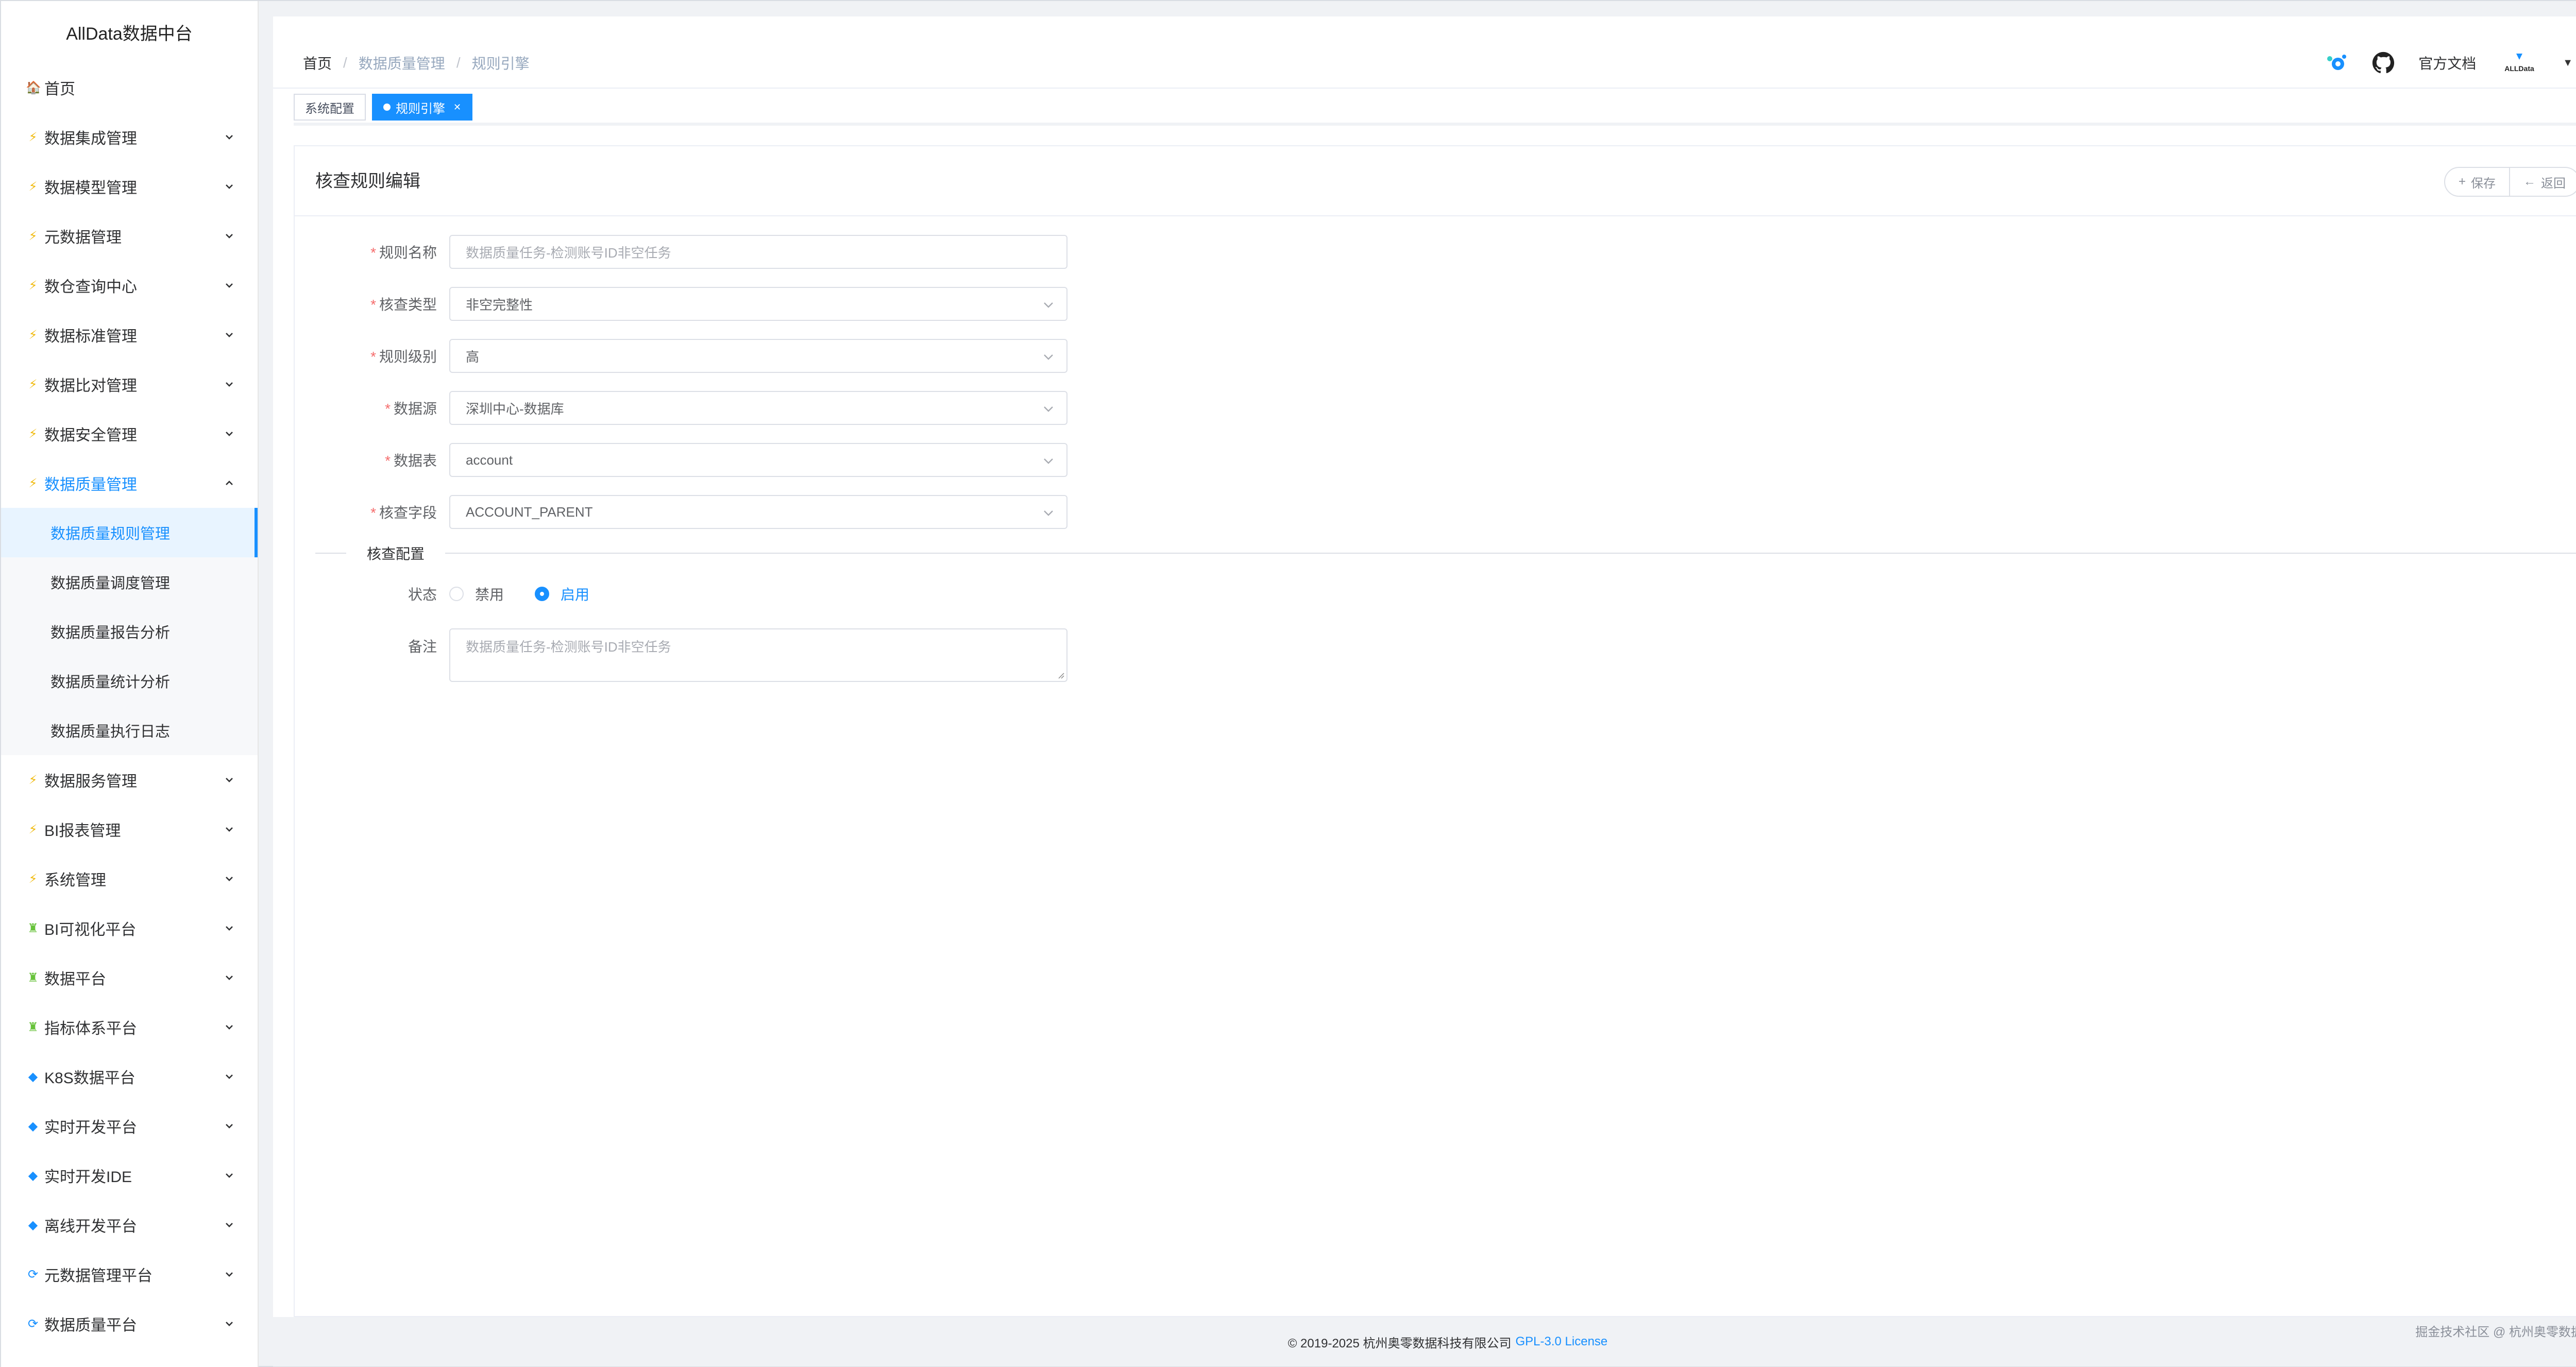  Describe the element at coordinates (367, 182) in the screenshot. I see `card-title: 核查规则编辑` at that location.